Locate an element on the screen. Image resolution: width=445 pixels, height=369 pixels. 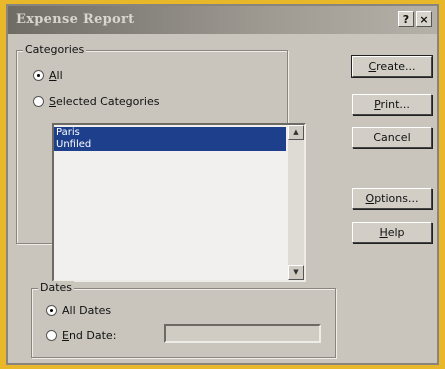
radio-end-date-label: End Date: is located at coordinates (89, 335).